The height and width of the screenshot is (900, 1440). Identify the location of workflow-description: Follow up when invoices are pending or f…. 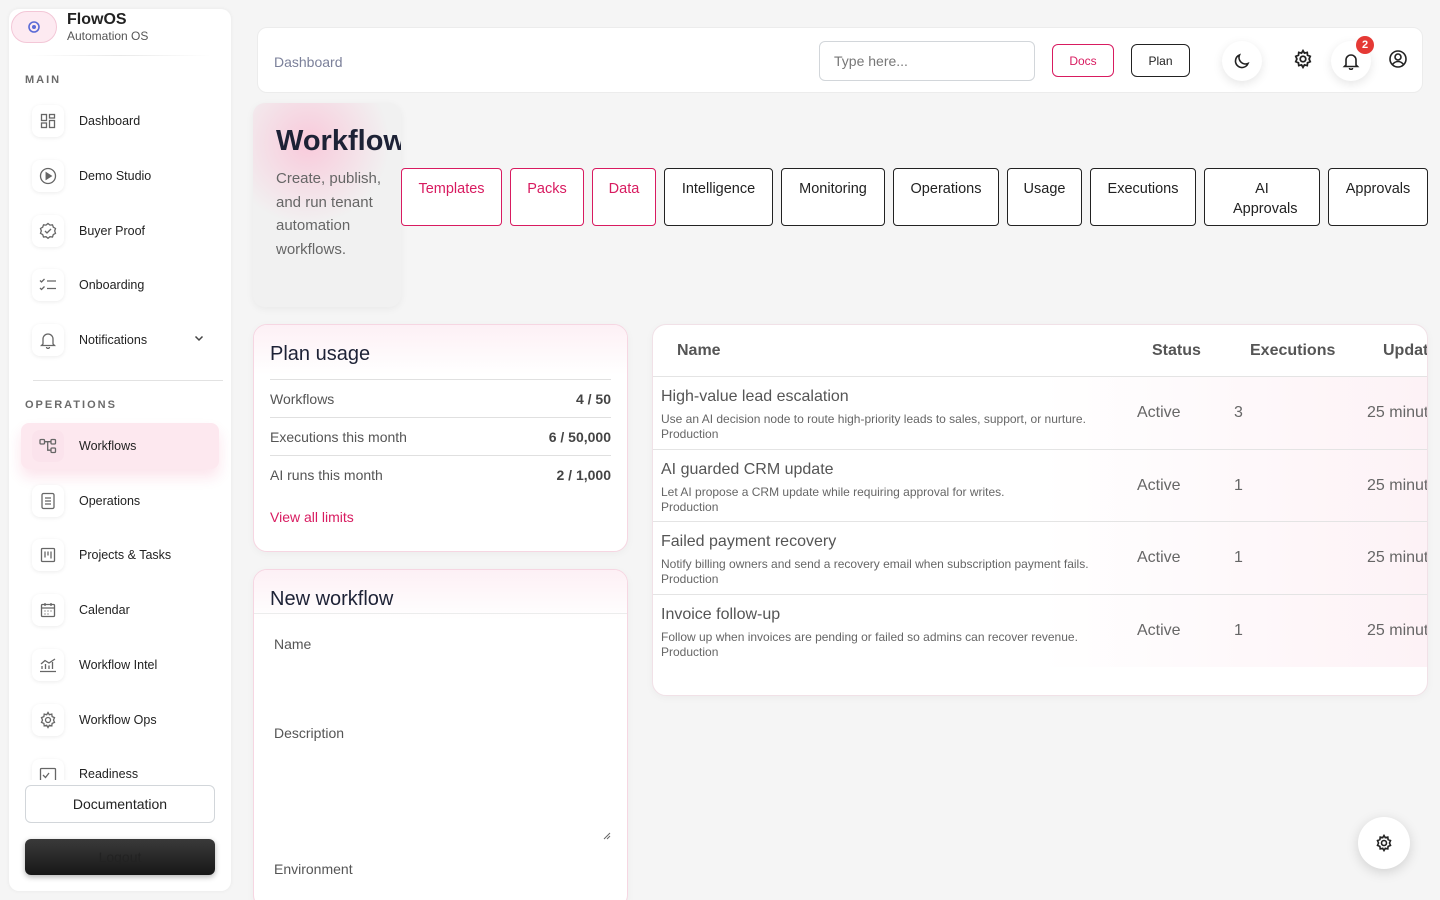
(869, 637).